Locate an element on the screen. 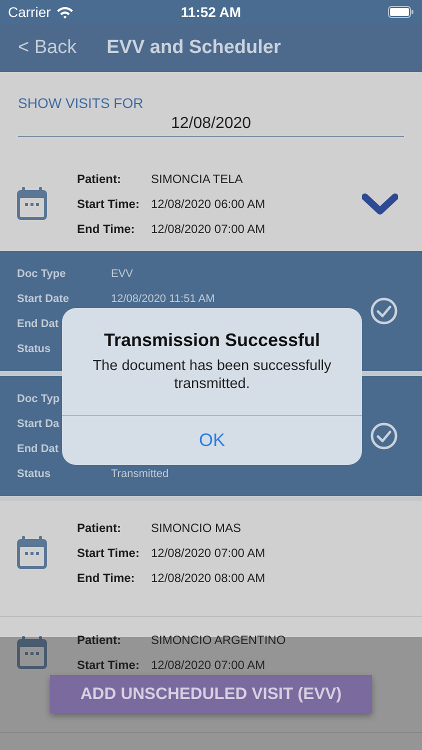 Image resolution: width=422 pixels, height=750 pixels. field-label: Doc Type is located at coordinates (42, 274).